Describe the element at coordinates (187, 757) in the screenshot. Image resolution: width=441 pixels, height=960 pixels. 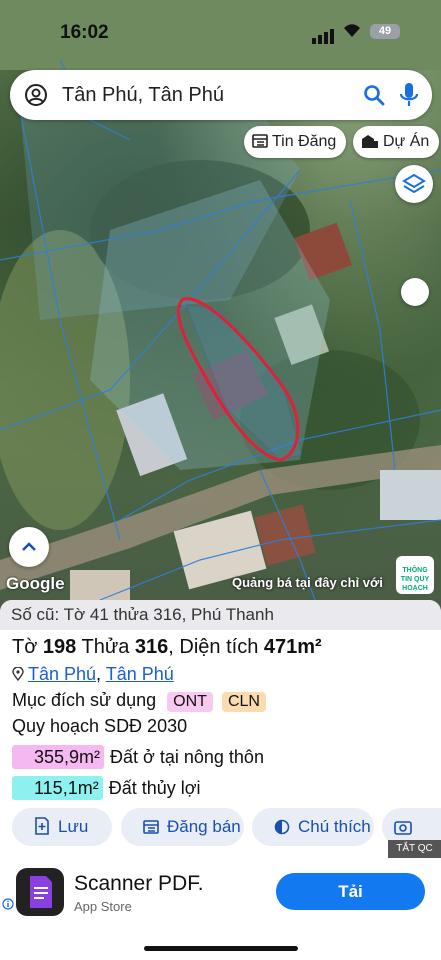
I see `area-label-rural: Đất ở tại nông thôn` at that location.